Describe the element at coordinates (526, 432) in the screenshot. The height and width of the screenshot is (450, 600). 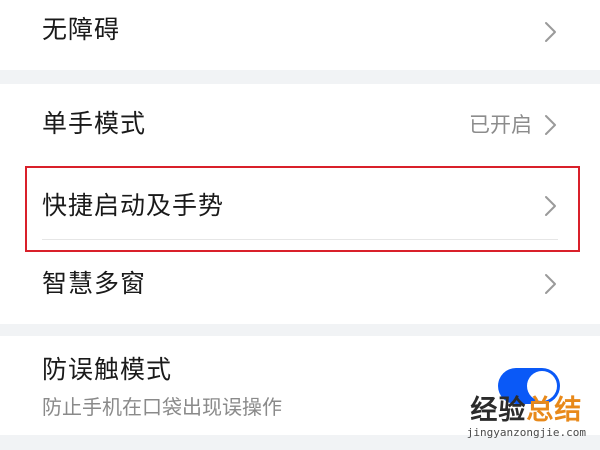
I see `watermark-url: jingyanzongjie.com` at that location.